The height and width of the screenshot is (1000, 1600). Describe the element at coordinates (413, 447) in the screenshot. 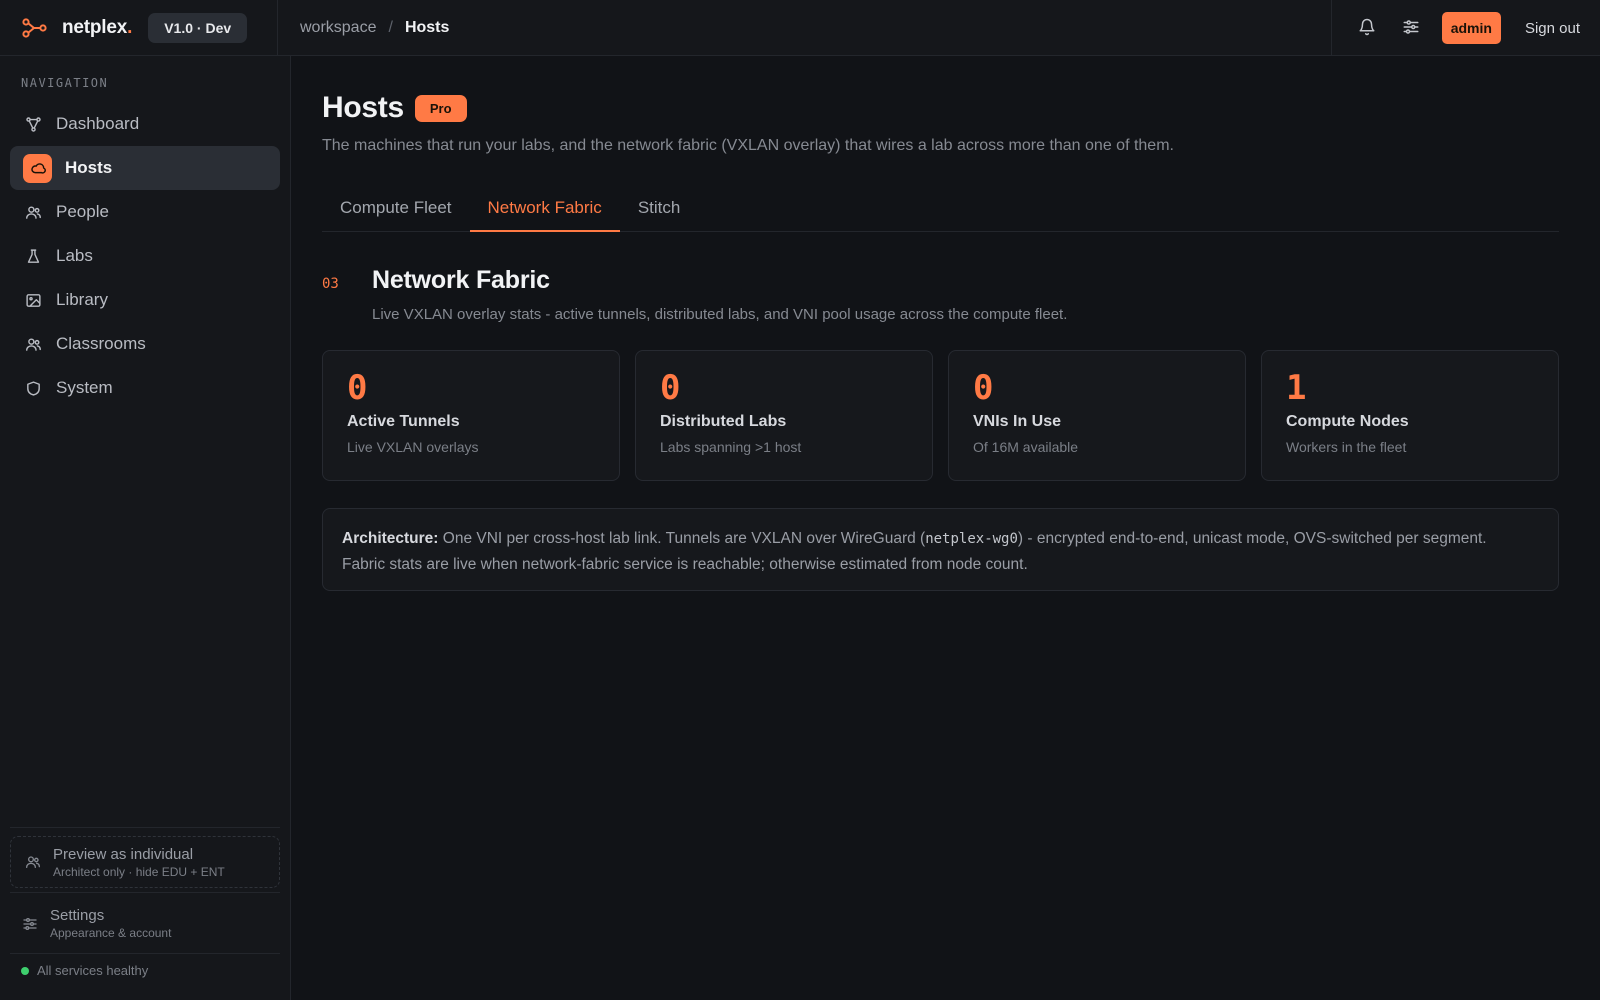

I see `stat-subtitle: Live VXLAN overlays` at that location.